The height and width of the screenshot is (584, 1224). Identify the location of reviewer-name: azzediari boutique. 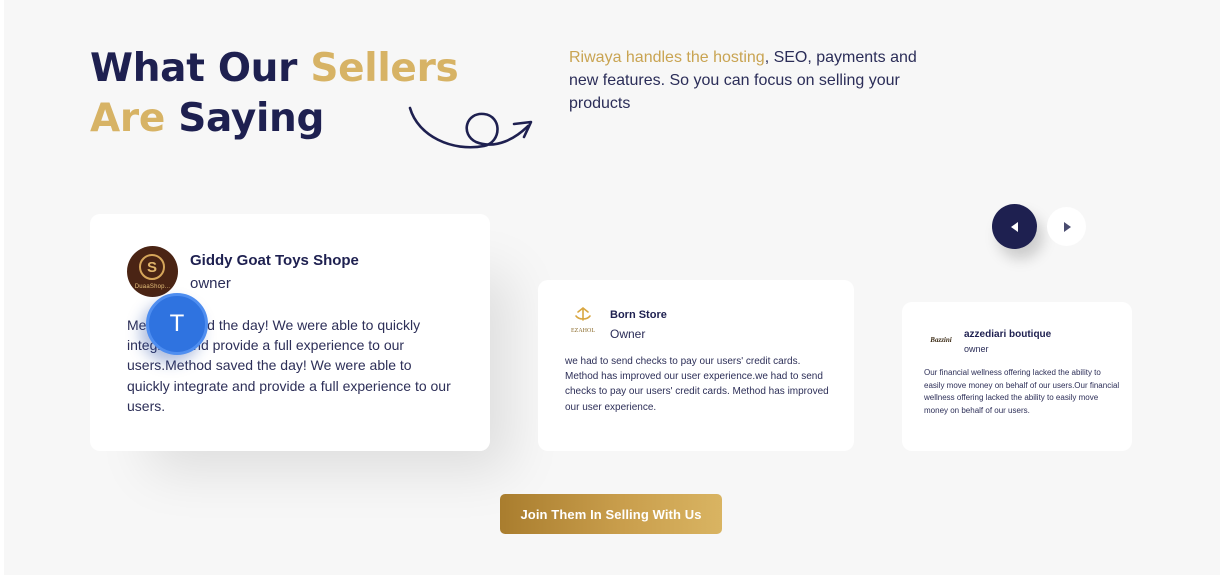
(1008, 334).